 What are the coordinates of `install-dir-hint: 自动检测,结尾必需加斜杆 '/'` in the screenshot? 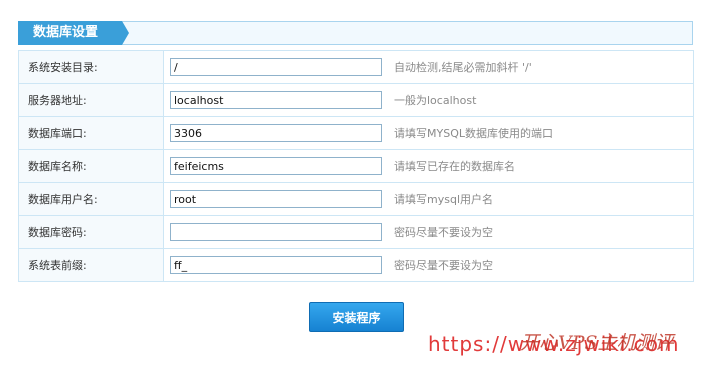 It's located at (463, 67).